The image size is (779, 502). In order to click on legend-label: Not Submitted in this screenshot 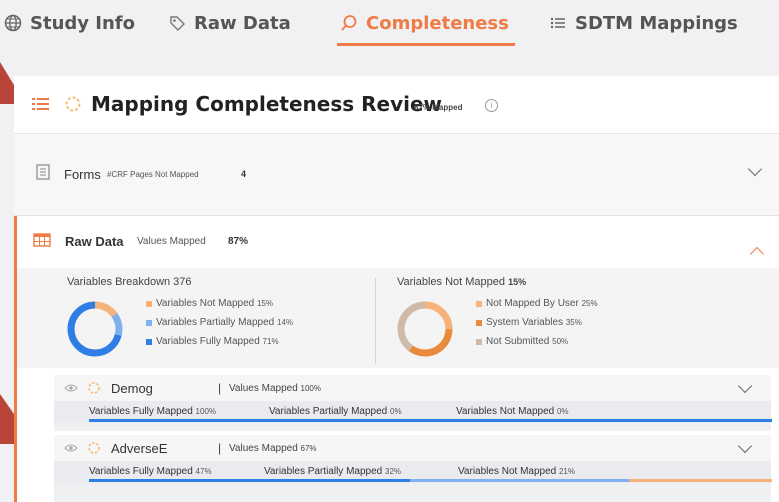, I will do `click(518, 341)`.